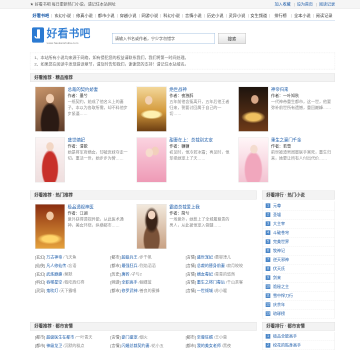 The width and height of the screenshot is (360, 360). I want to click on rank-title: 大主宰, so click(279, 223).